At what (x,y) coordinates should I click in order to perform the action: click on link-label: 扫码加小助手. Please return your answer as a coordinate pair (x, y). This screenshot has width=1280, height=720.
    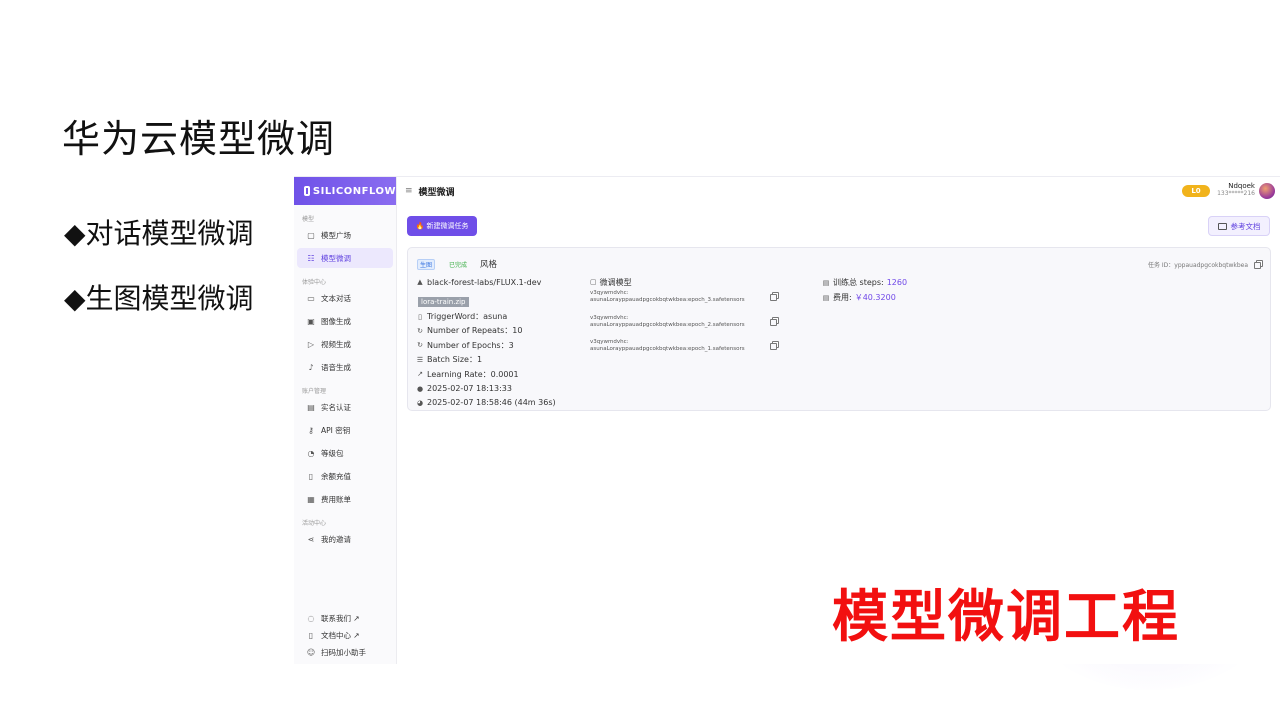
    Looking at the image, I should click on (343, 652).